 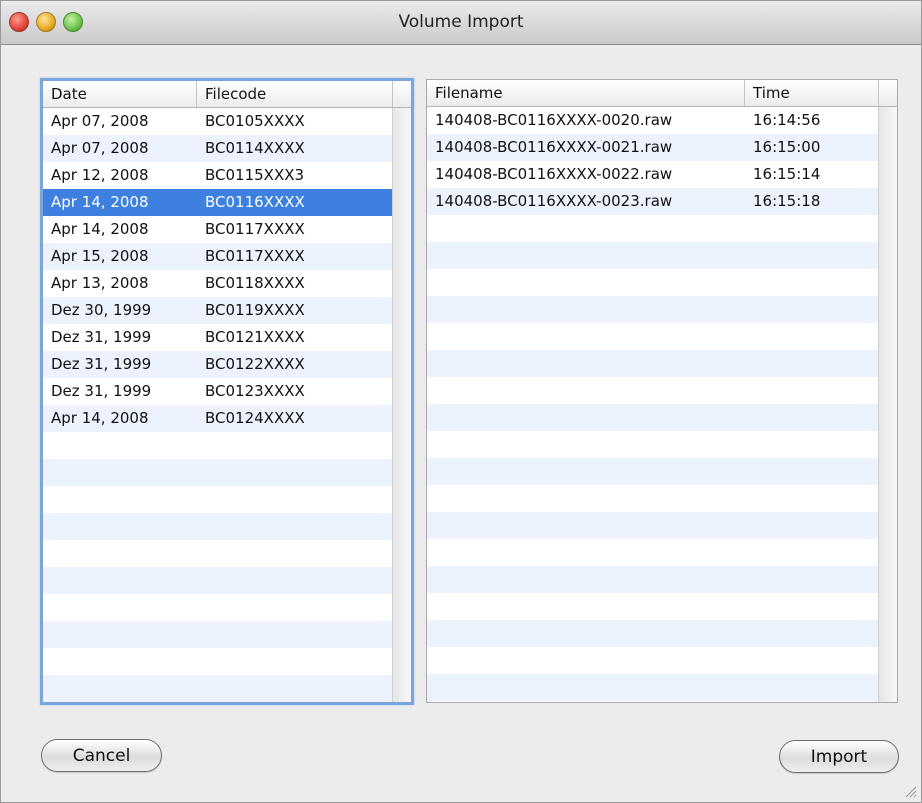 I want to click on table-row: Dez 31, 1999 BC0122XXXX, so click(x=227, y=364).